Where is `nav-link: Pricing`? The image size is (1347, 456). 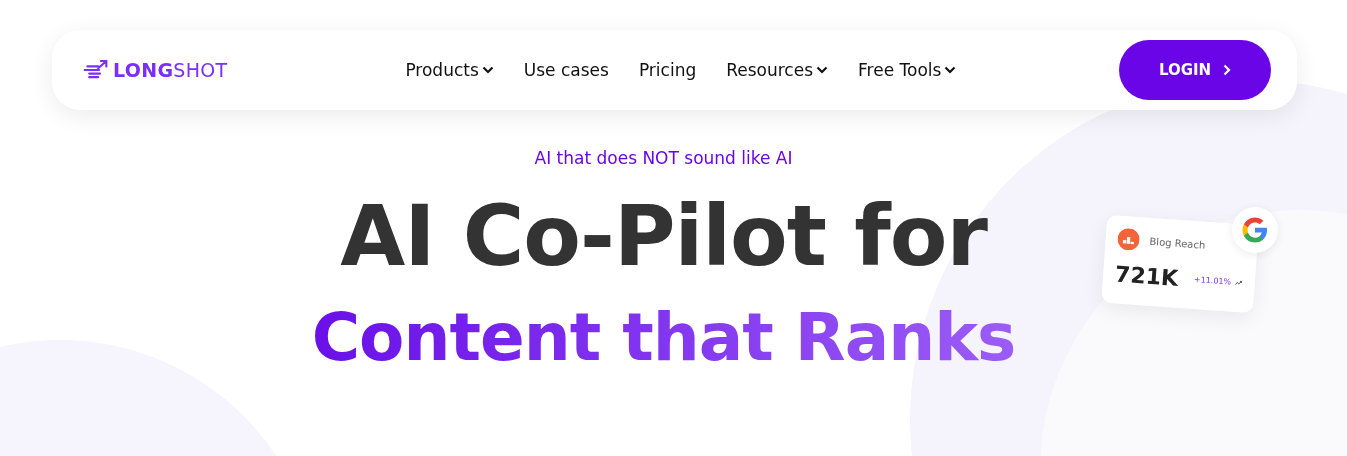
nav-link: Pricing is located at coordinates (667, 70).